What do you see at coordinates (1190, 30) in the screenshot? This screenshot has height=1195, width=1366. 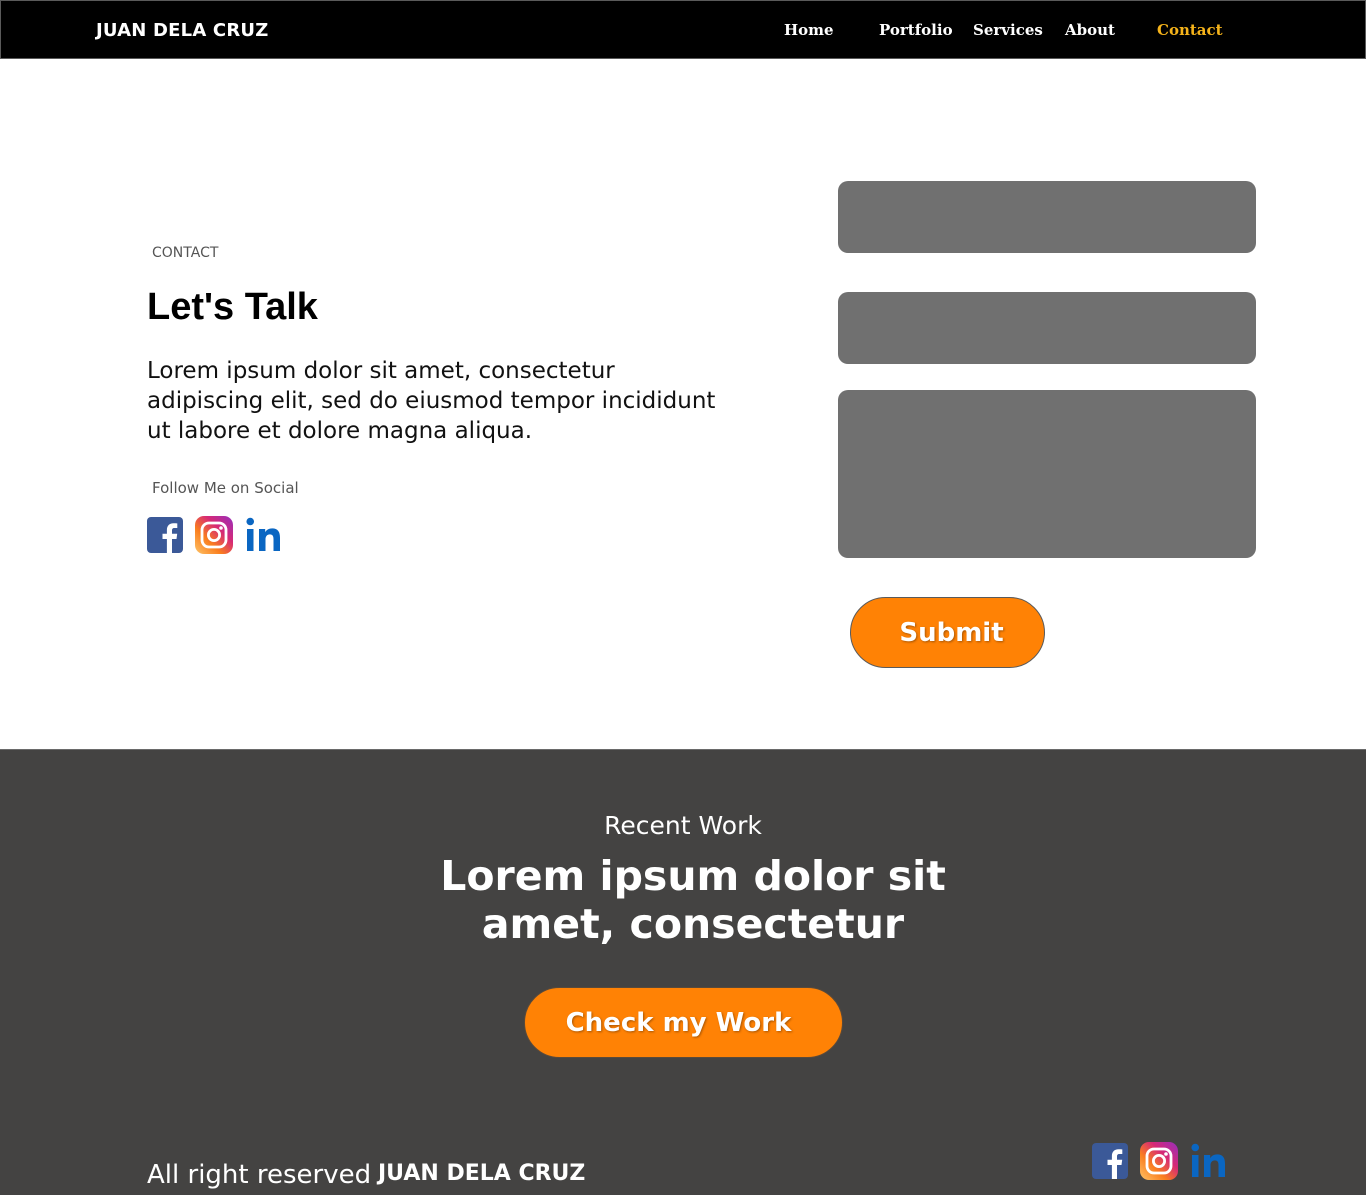 I see `nav-contact: Contact` at bounding box center [1190, 30].